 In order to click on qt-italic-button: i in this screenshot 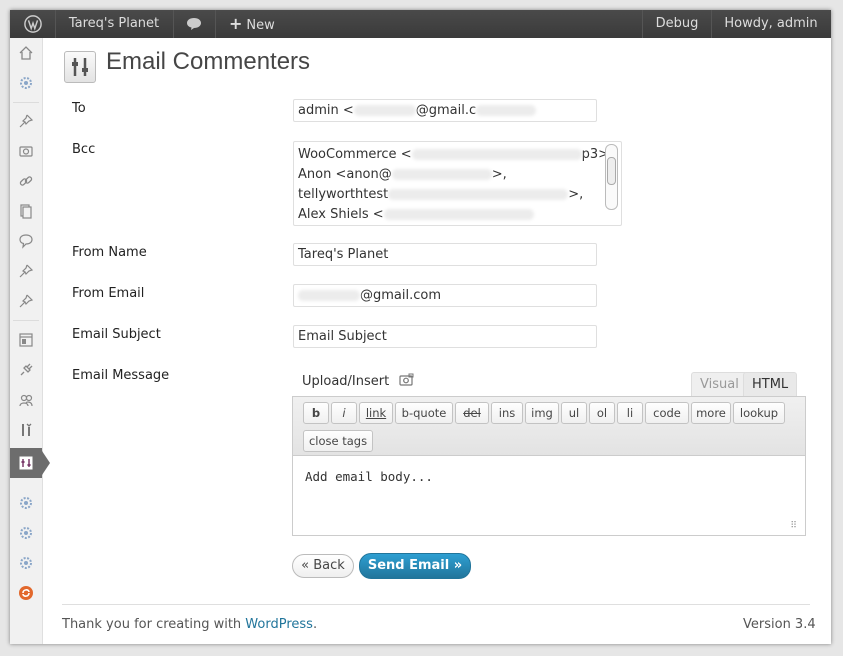, I will do `click(344, 413)`.